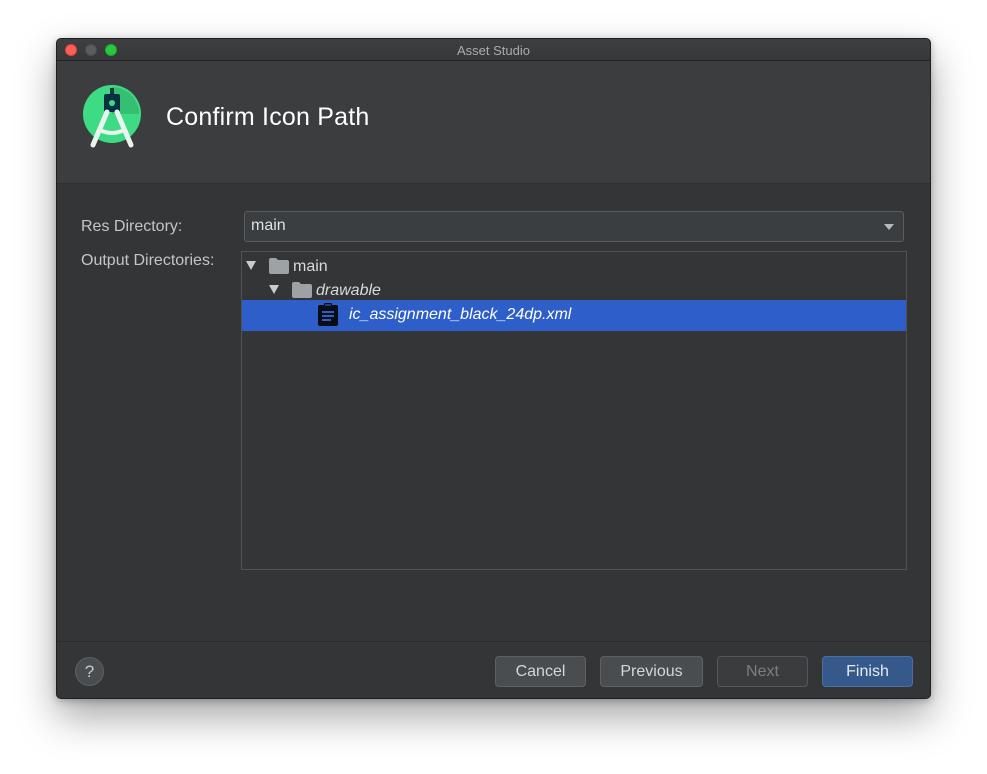  What do you see at coordinates (493, 641) in the screenshot?
I see `footer-divider` at bounding box center [493, 641].